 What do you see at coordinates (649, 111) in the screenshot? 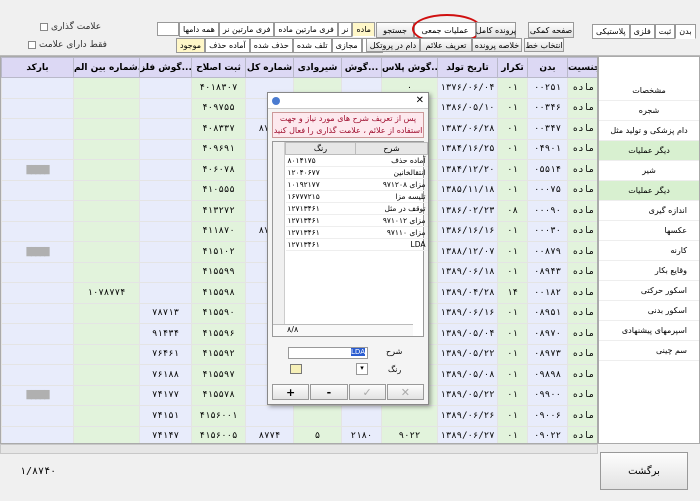
I see `side-item-pedigree: شجره` at bounding box center [649, 111].